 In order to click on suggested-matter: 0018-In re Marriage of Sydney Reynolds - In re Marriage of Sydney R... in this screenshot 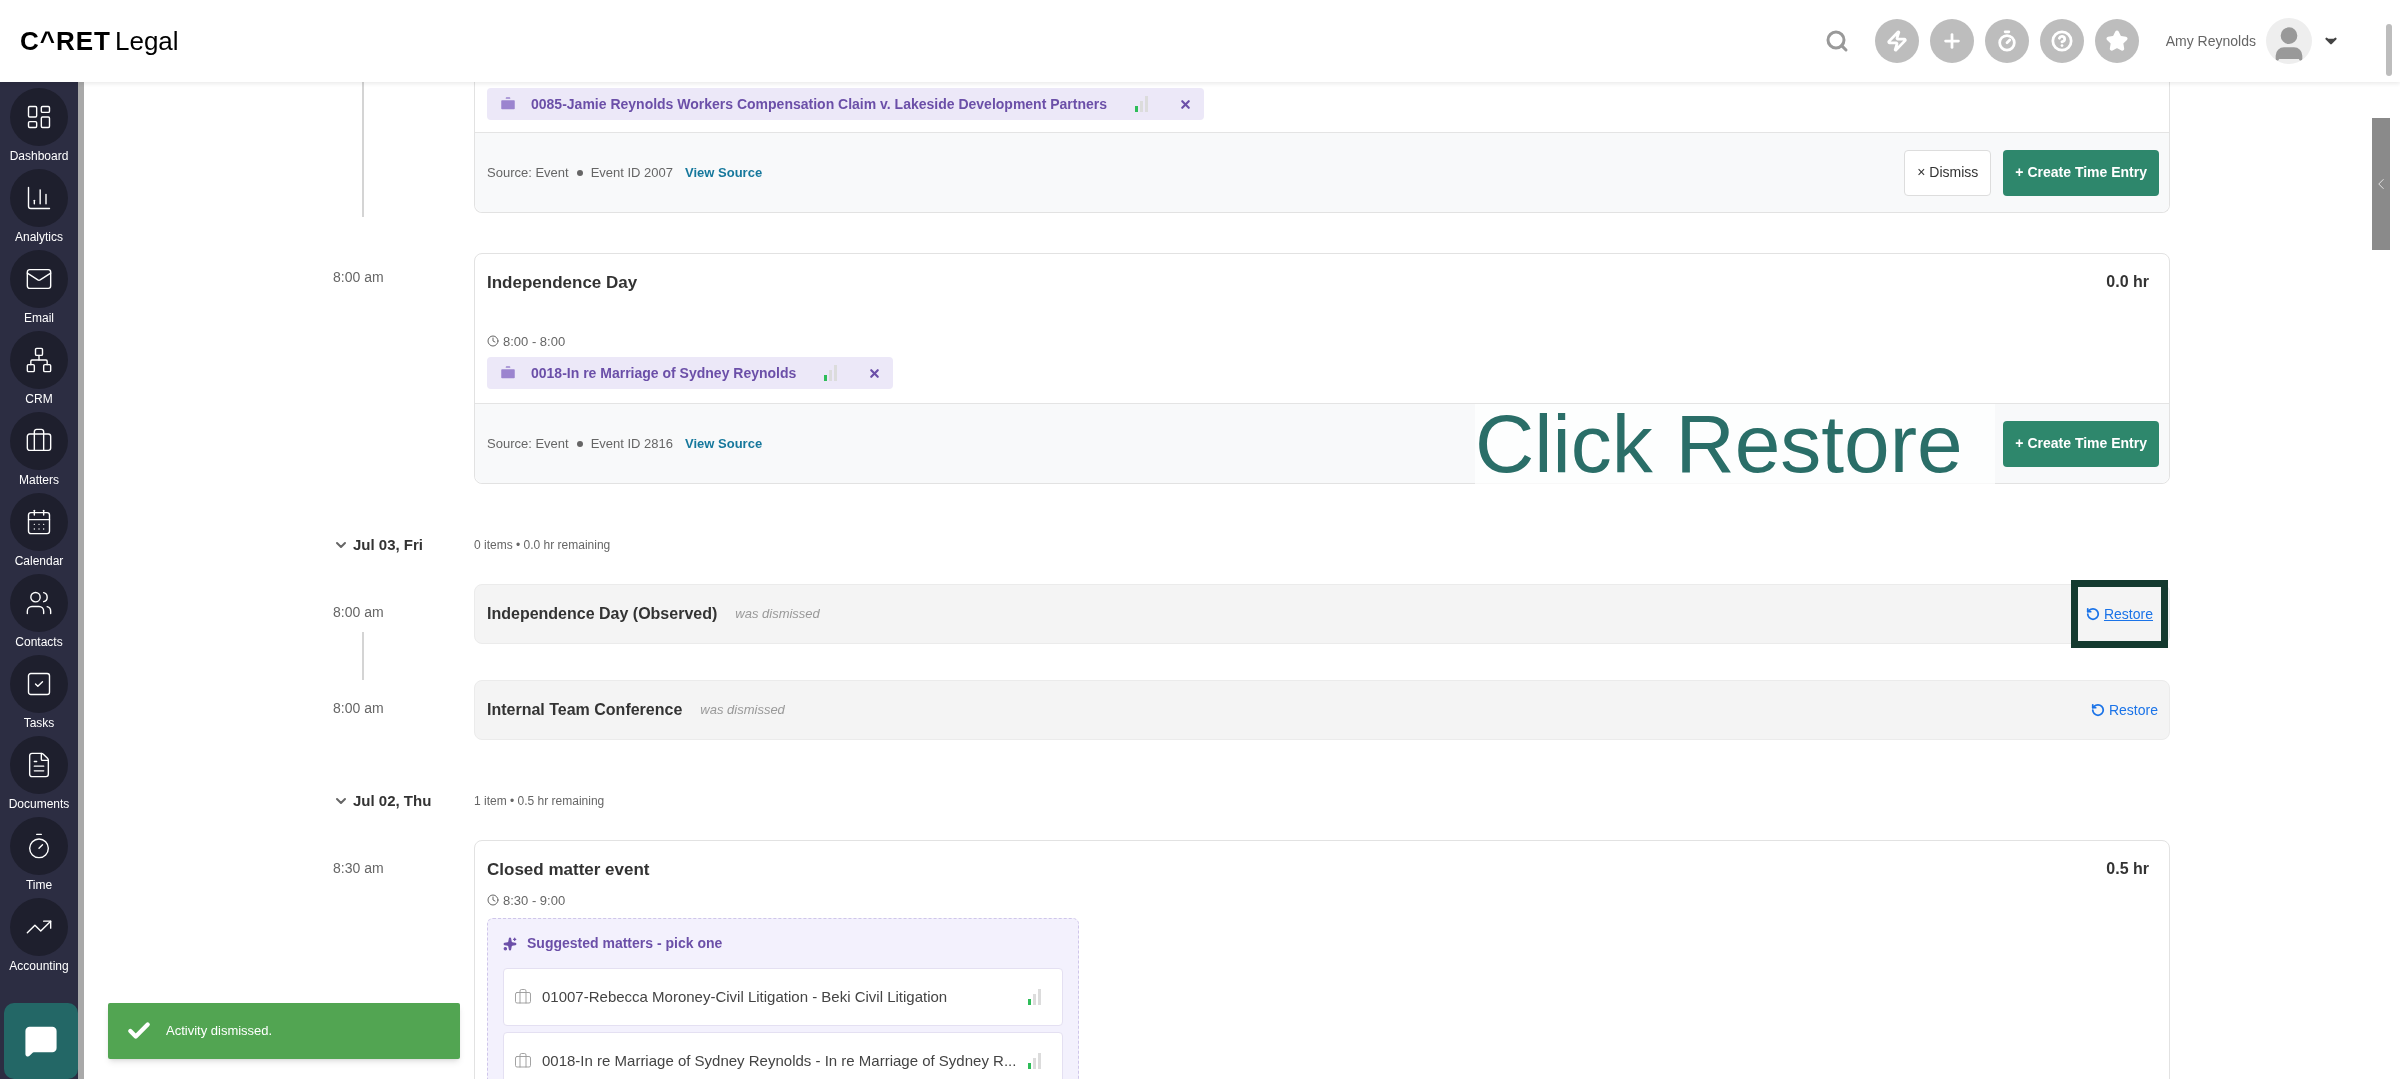, I will do `click(783, 1055)`.